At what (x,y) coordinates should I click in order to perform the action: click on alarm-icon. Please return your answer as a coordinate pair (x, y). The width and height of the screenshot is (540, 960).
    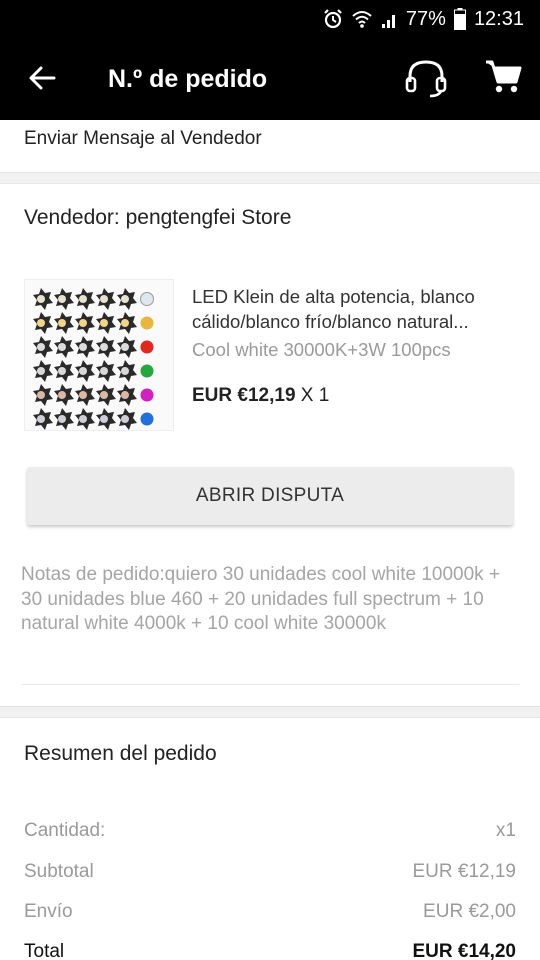
    Looking at the image, I should click on (333, 19).